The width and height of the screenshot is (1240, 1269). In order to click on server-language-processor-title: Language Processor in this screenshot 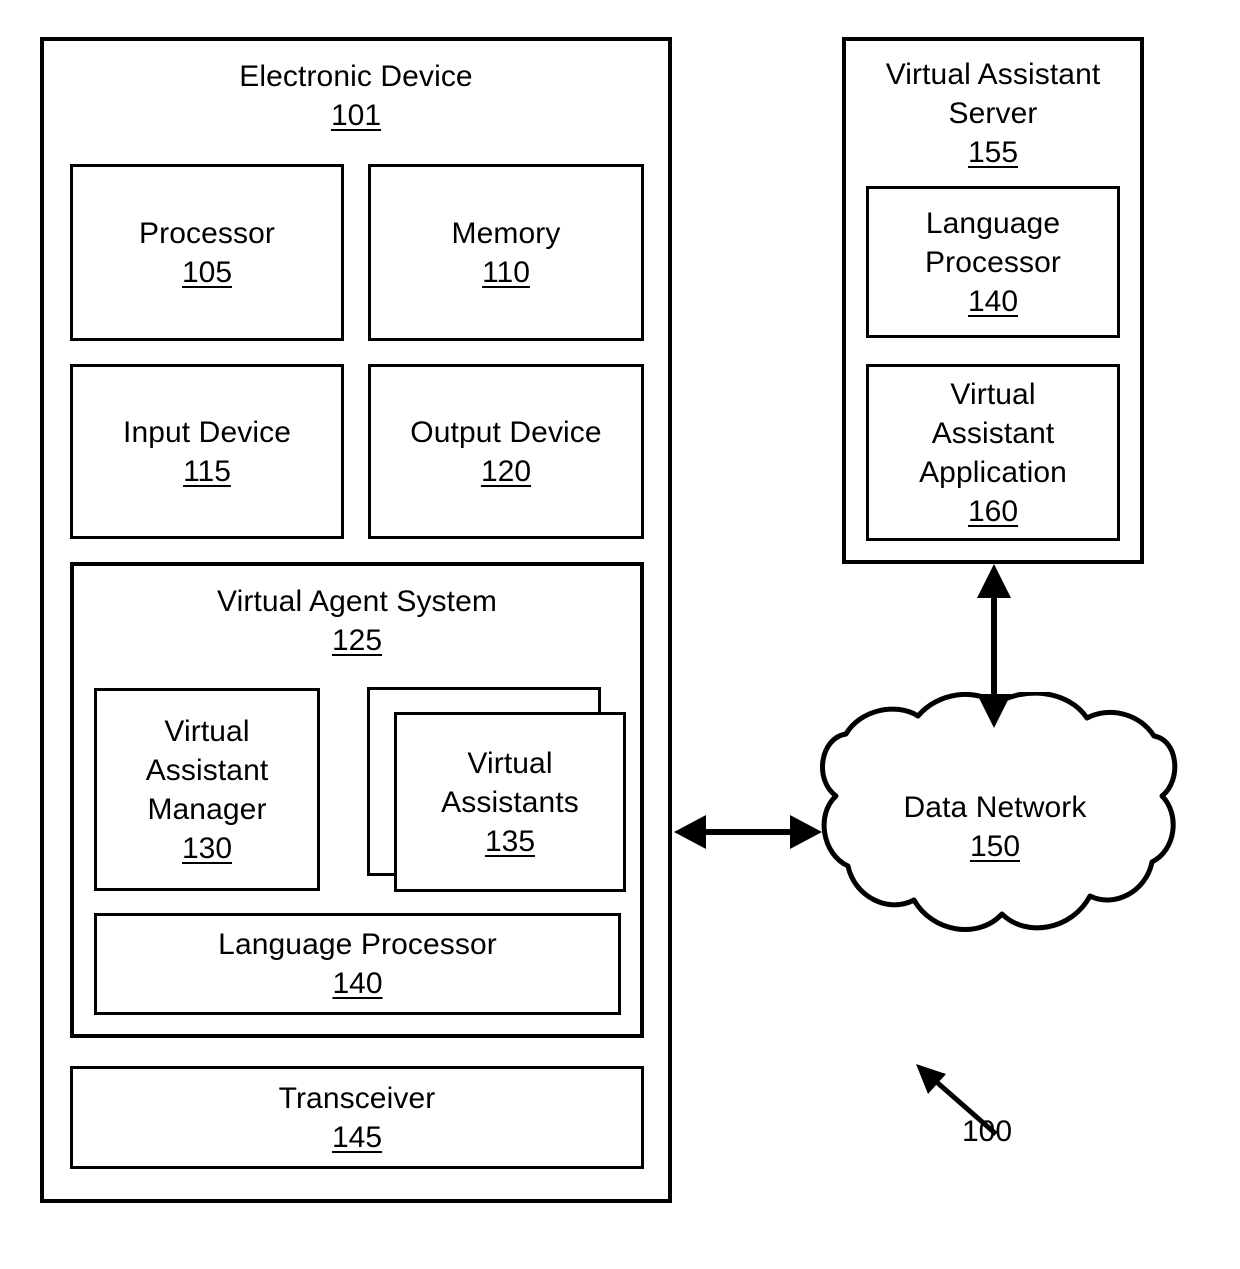, I will do `click(993, 242)`.